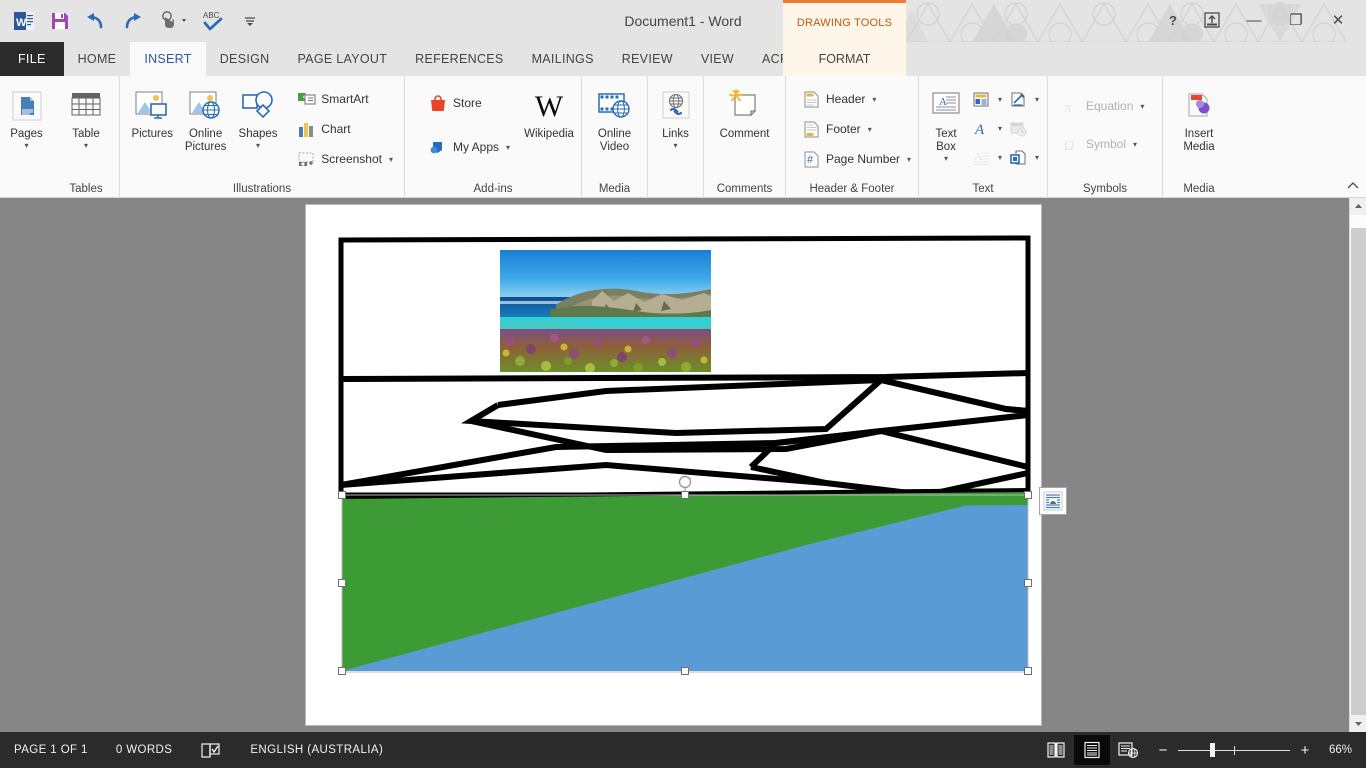 This screenshot has width=1366, height=768. I want to click on scrollbar-thumb, so click(1358, 472).